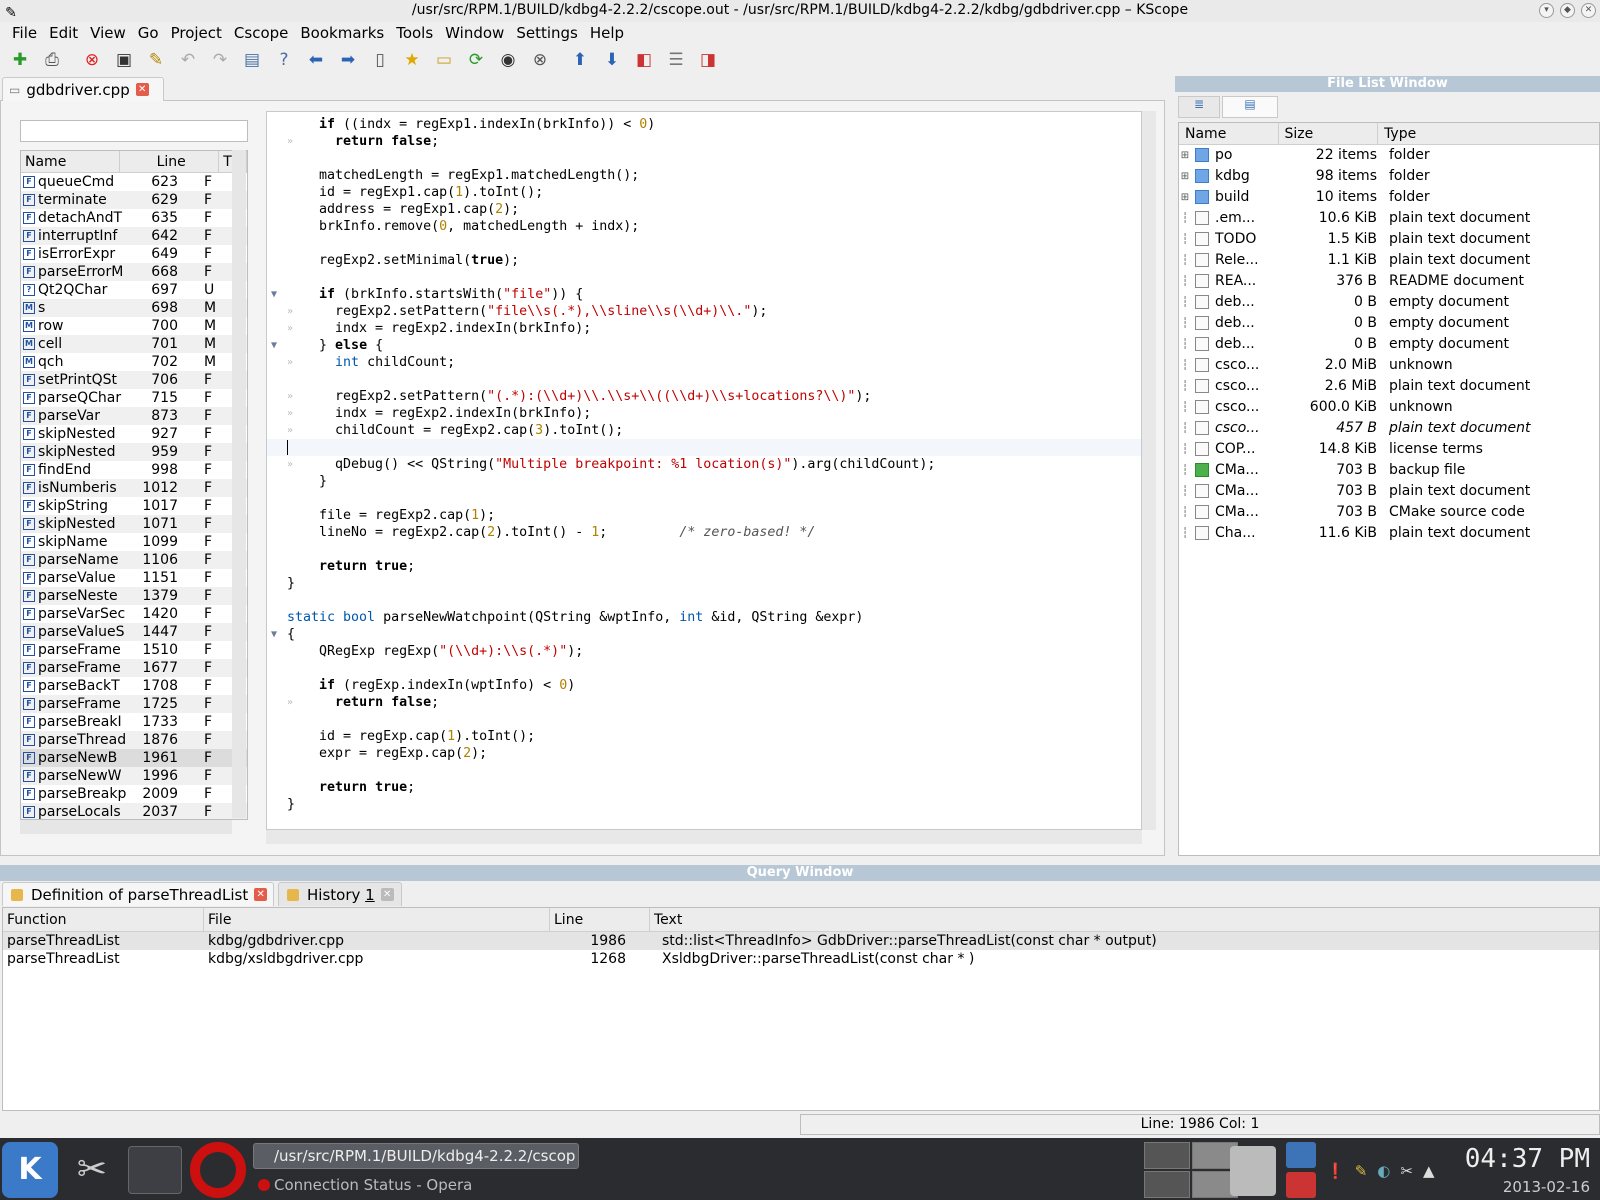  What do you see at coordinates (134, 524) in the screenshot?
I see `symbol-row: FskipNested 1071 F` at bounding box center [134, 524].